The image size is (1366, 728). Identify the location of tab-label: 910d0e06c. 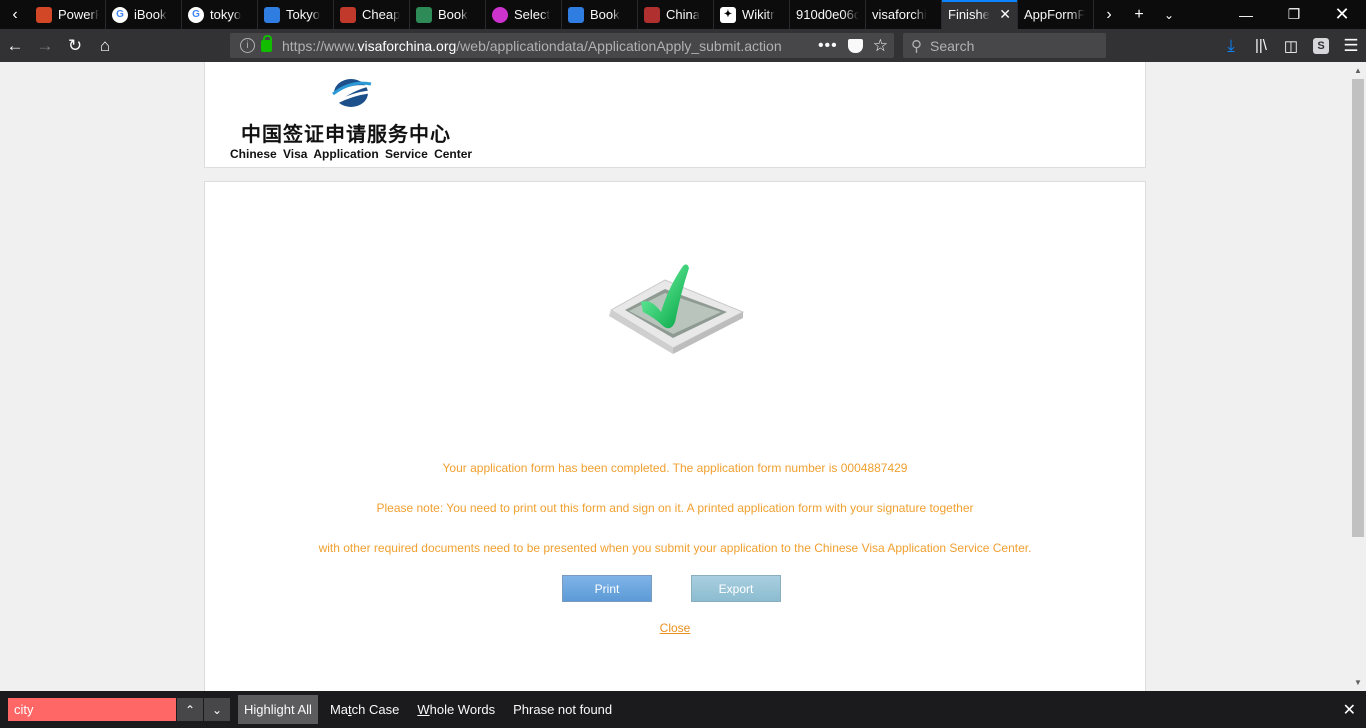
(827, 14).